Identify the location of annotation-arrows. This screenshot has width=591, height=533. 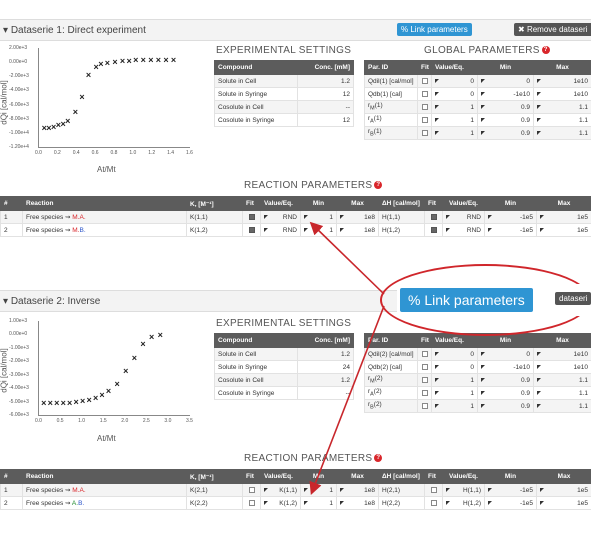
(347, 358).